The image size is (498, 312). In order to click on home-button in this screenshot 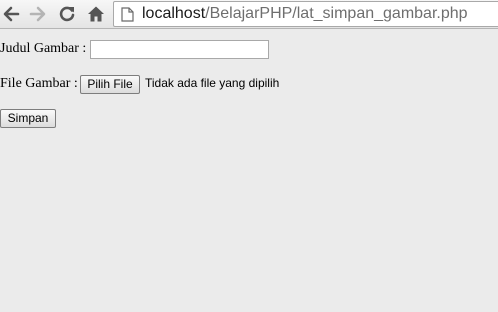, I will do `click(96, 14)`.